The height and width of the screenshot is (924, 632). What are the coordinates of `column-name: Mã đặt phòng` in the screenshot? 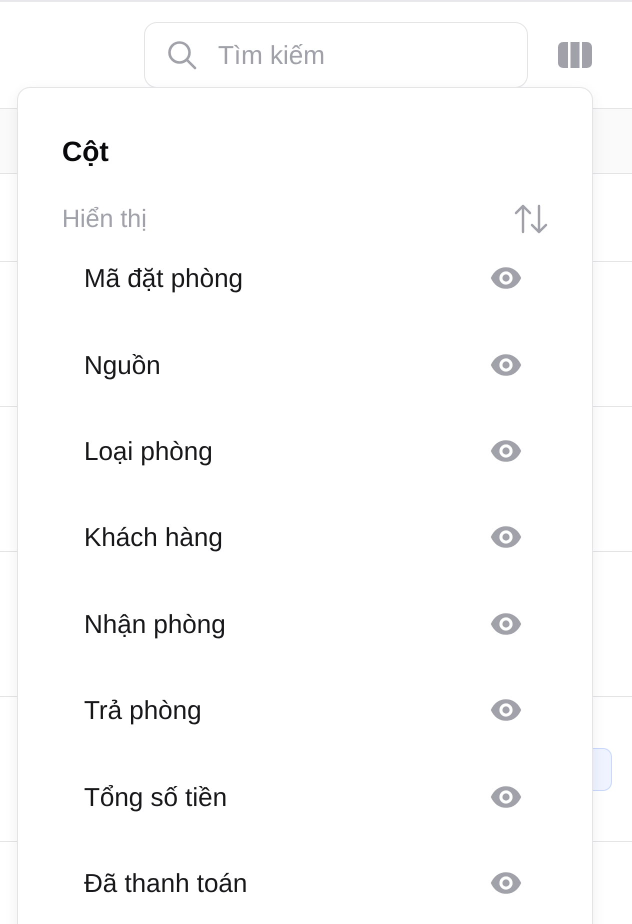 It's located at (164, 278).